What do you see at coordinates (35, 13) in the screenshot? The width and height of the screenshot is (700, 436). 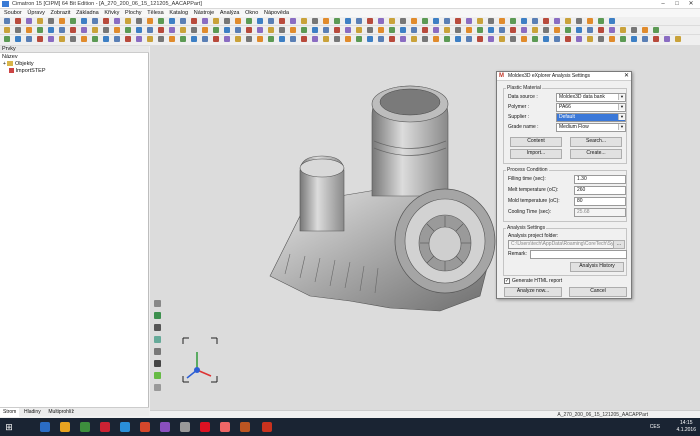 I see `menu-upravy: Úpravy` at bounding box center [35, 13].